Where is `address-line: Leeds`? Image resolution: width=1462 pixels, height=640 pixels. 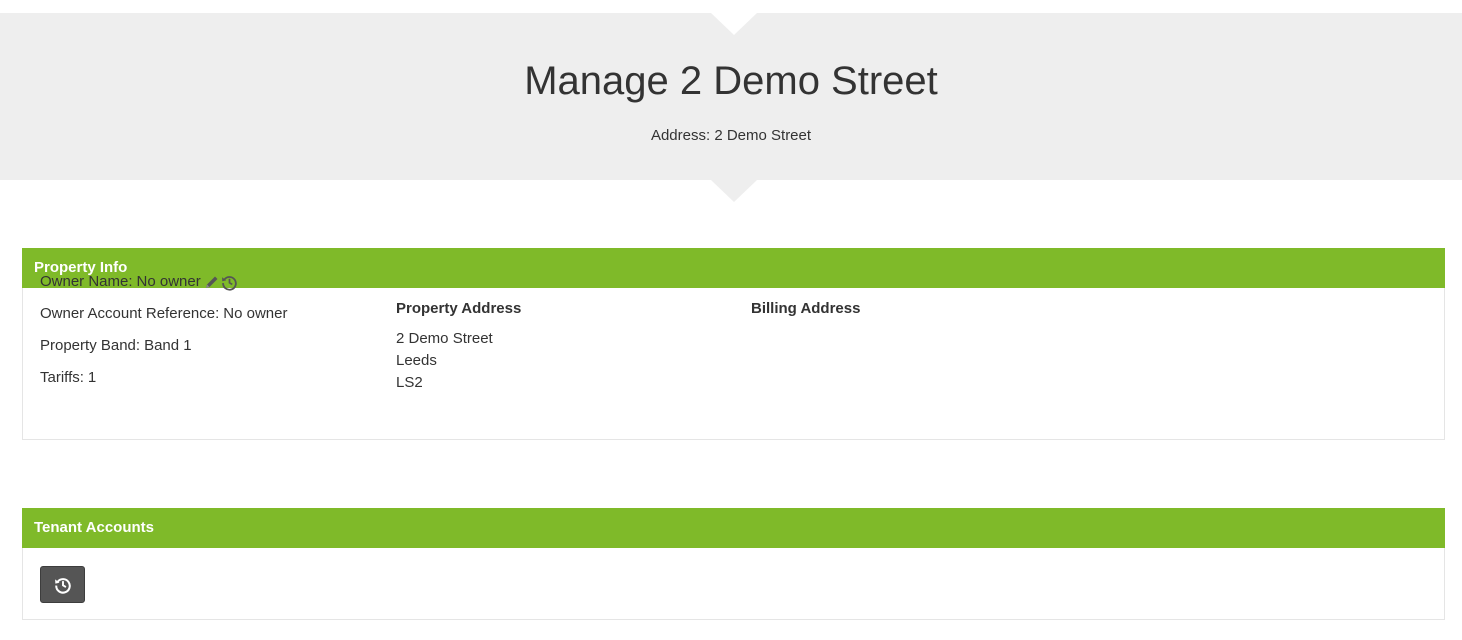
address-line: Leeds is located at coordinates (416, 360).